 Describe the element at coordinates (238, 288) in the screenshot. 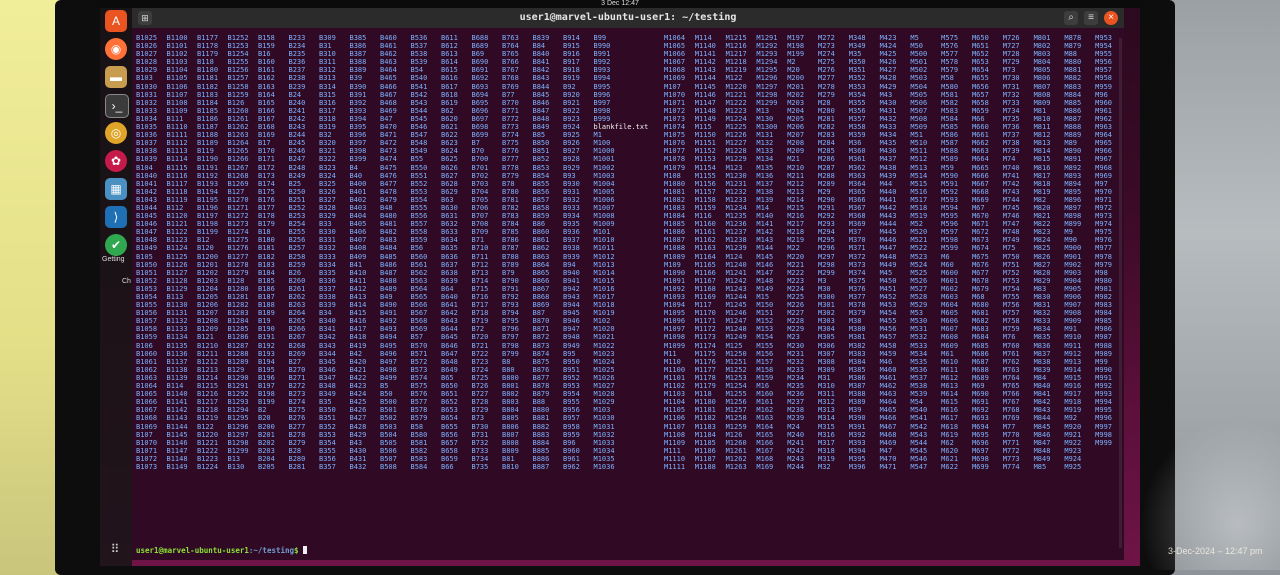

I see `file-entry: B1280` at that location.